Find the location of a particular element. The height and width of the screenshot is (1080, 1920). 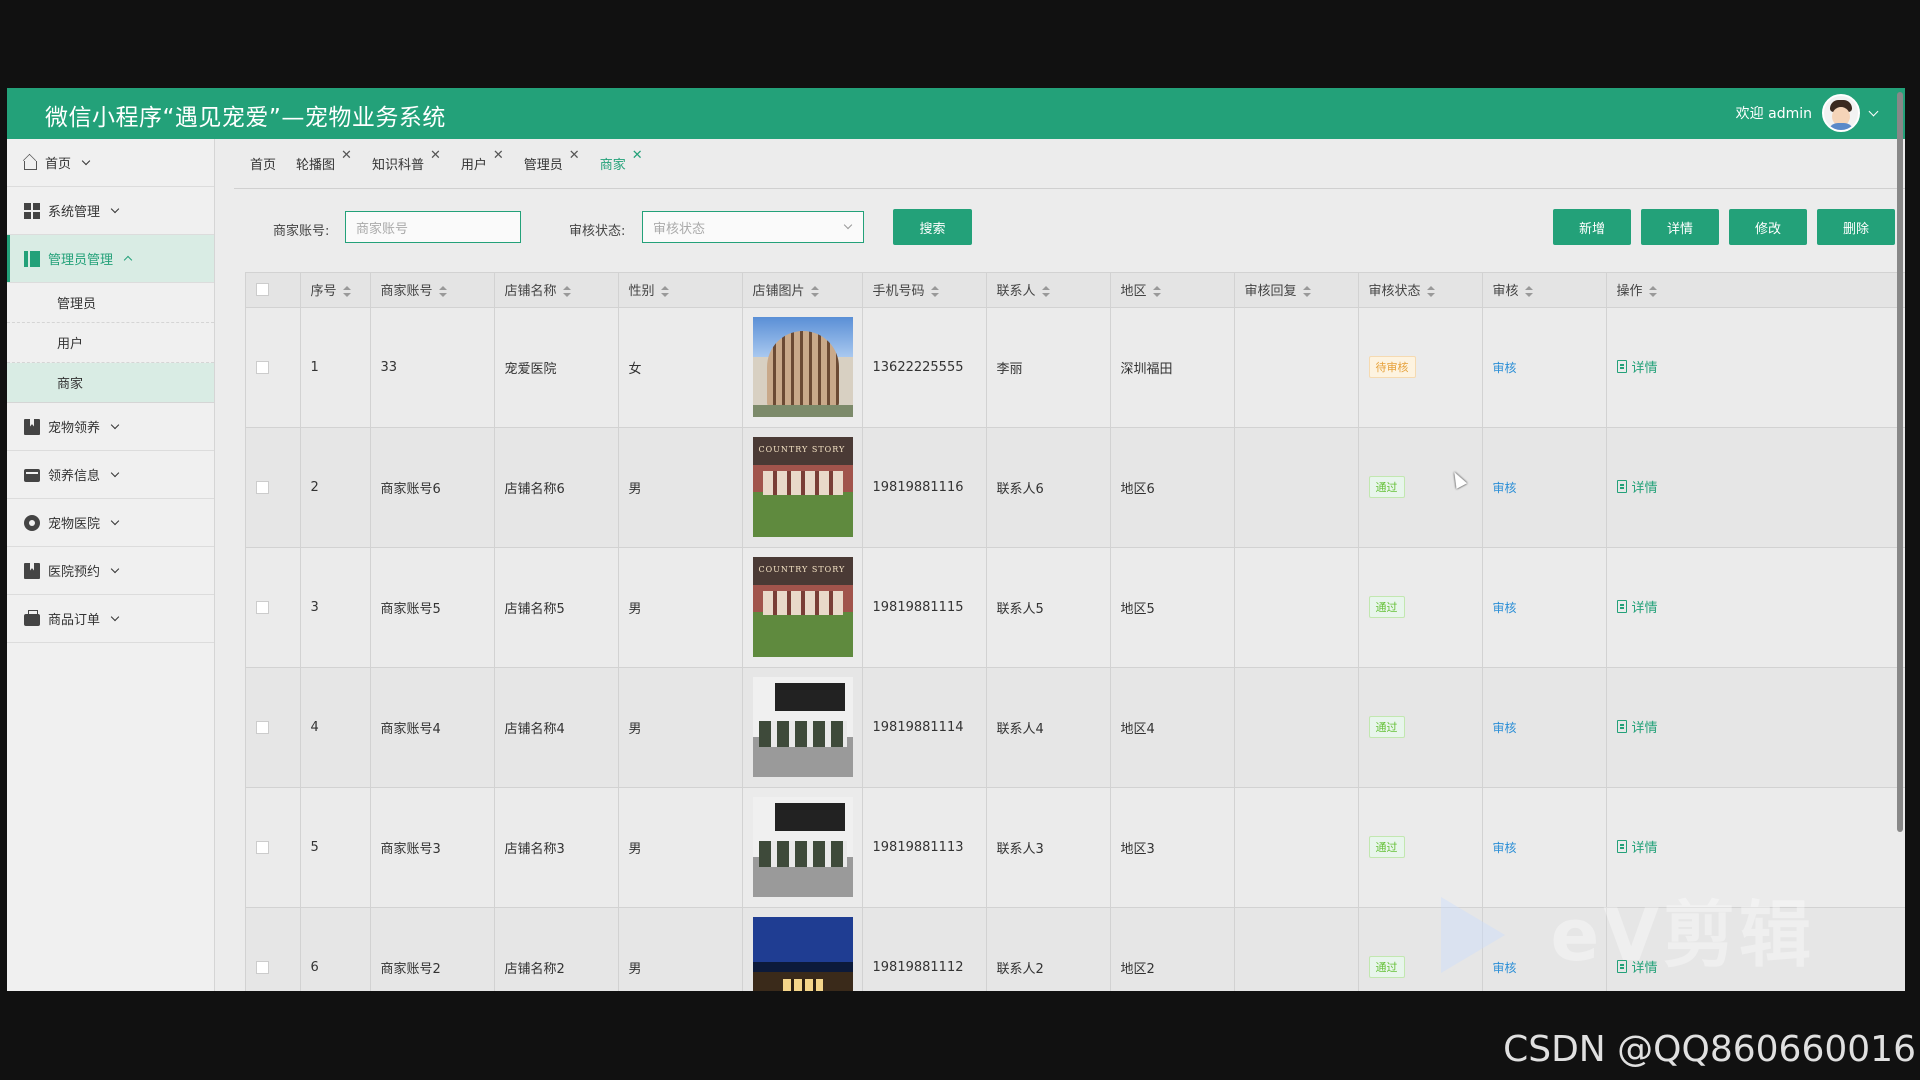

sidebar-subitem-merchant: 商家 is located at coordinates (110, 383).